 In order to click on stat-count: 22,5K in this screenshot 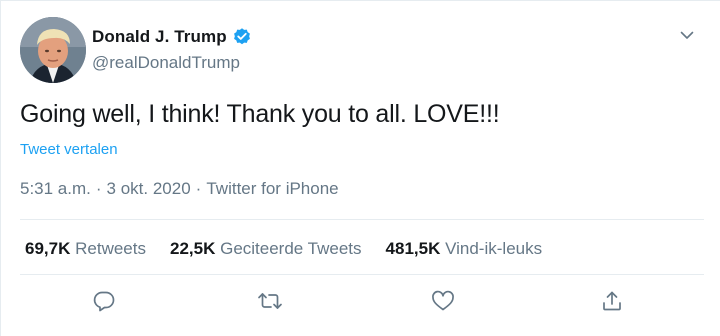, I will do `click(192, 248)`.